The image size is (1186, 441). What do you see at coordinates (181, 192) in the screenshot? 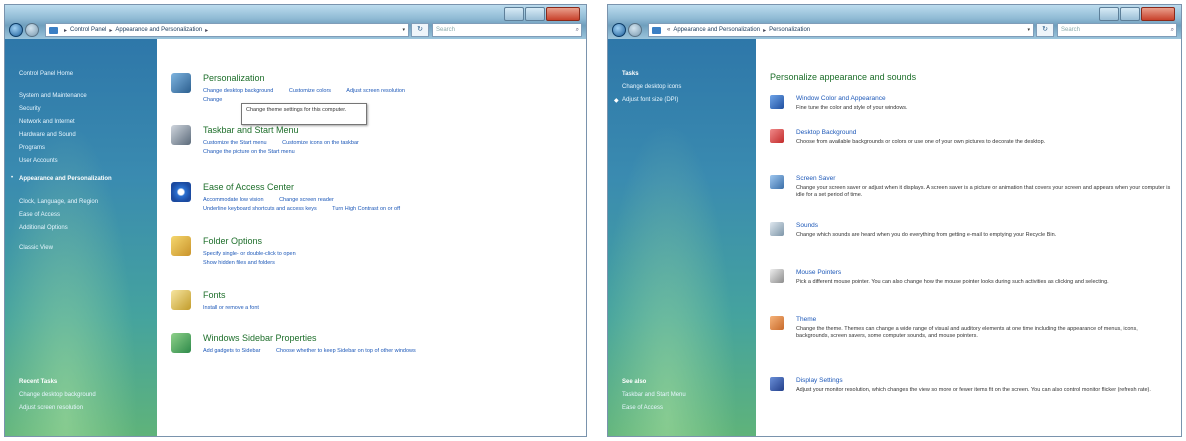
I see `ease-of-access-icon` at bounding box center [181, 192].